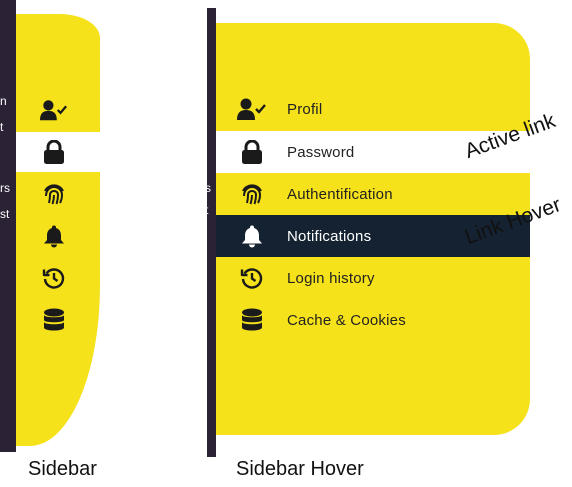 Image resolution: width=572 pixels, height=487 pixels. What do you see at coordinates (211, 232) in the screenshot?
I see `right-dark-strip` at bounding box center [211, 232].